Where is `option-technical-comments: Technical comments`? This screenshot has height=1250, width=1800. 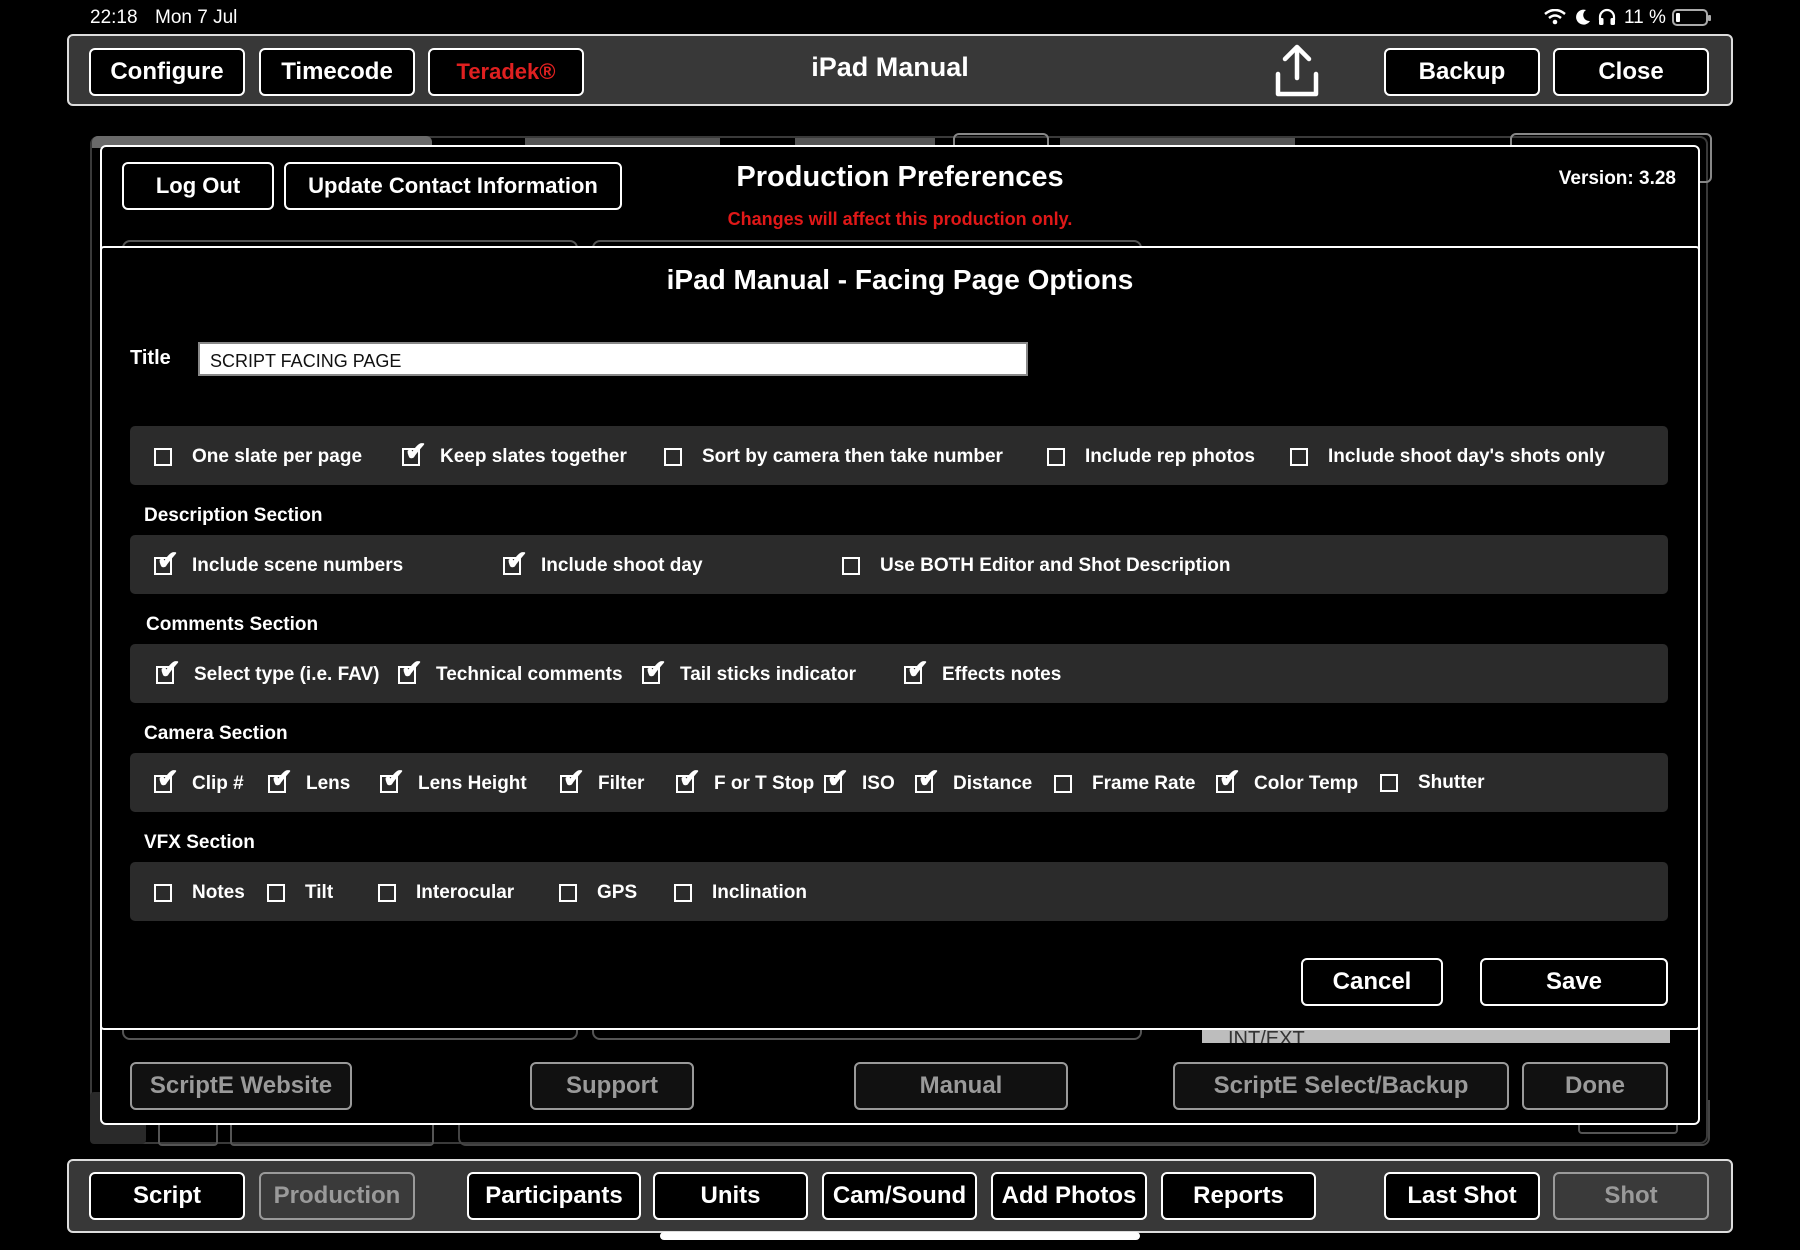 option-technical-comments: Technical comments is located at coordinates (510, 671).